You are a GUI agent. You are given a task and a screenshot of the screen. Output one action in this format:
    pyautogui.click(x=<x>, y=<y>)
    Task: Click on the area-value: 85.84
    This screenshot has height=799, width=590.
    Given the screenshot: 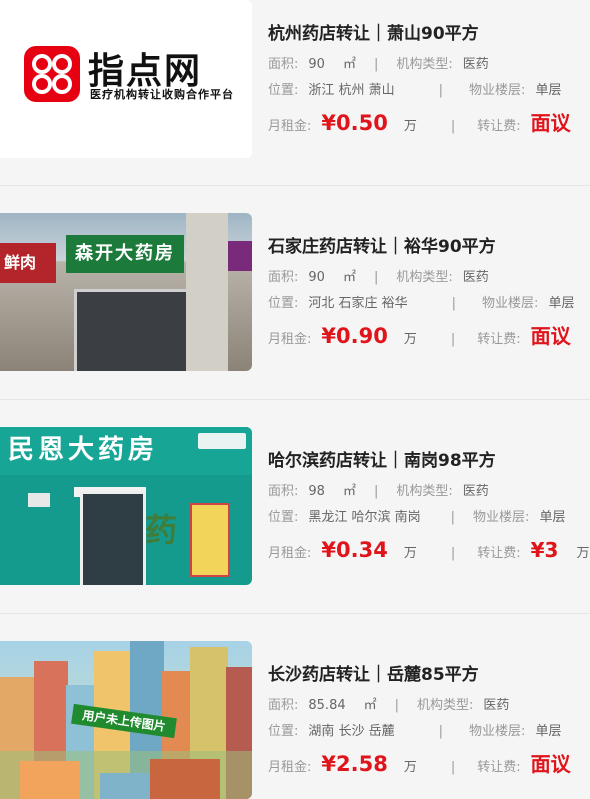 What is the action you would take?
    pyautogui.click(x=327, y=705)
    